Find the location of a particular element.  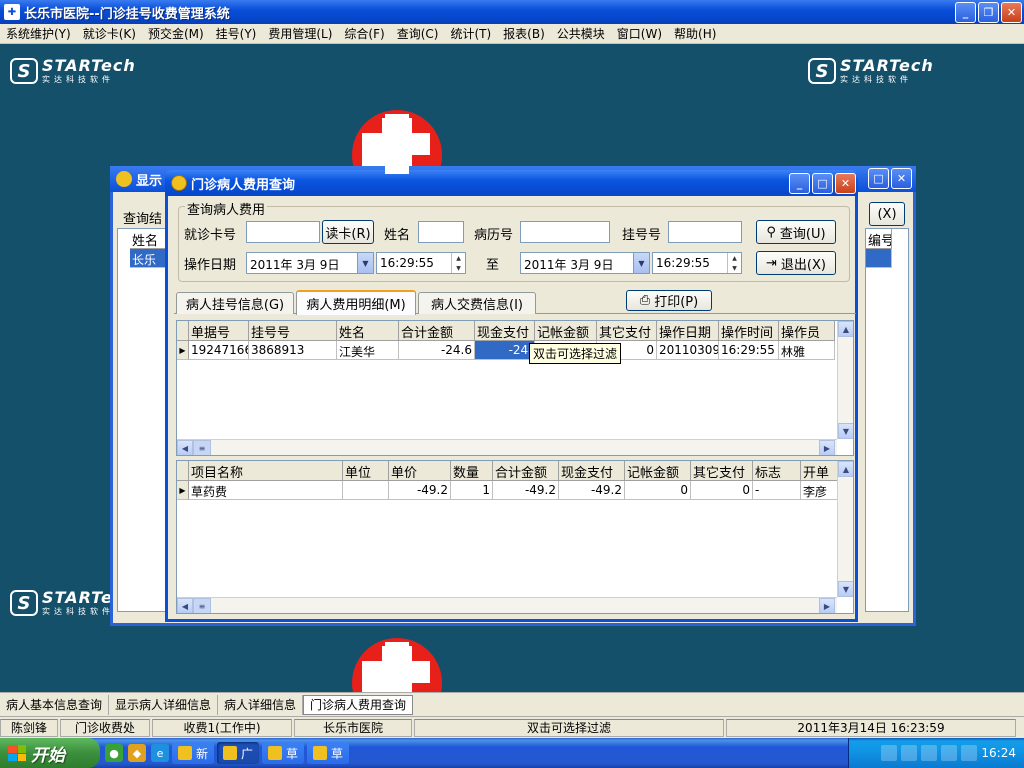

menu-fees: 费用管理(L) is located at coordinates (300, 33).